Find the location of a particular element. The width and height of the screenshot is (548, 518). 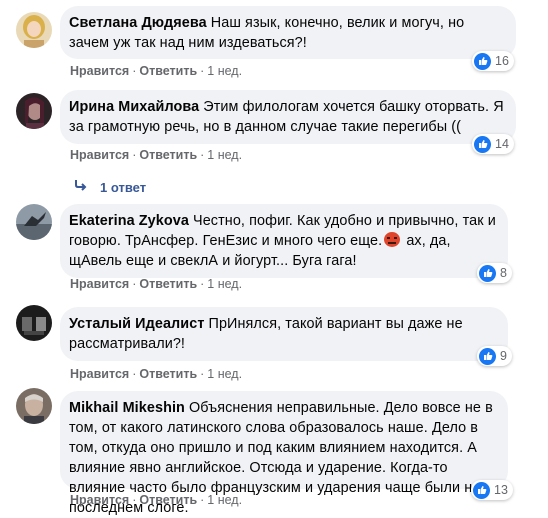

comment-author: Ekaterina Zykova is located at coordinates (129, 221).